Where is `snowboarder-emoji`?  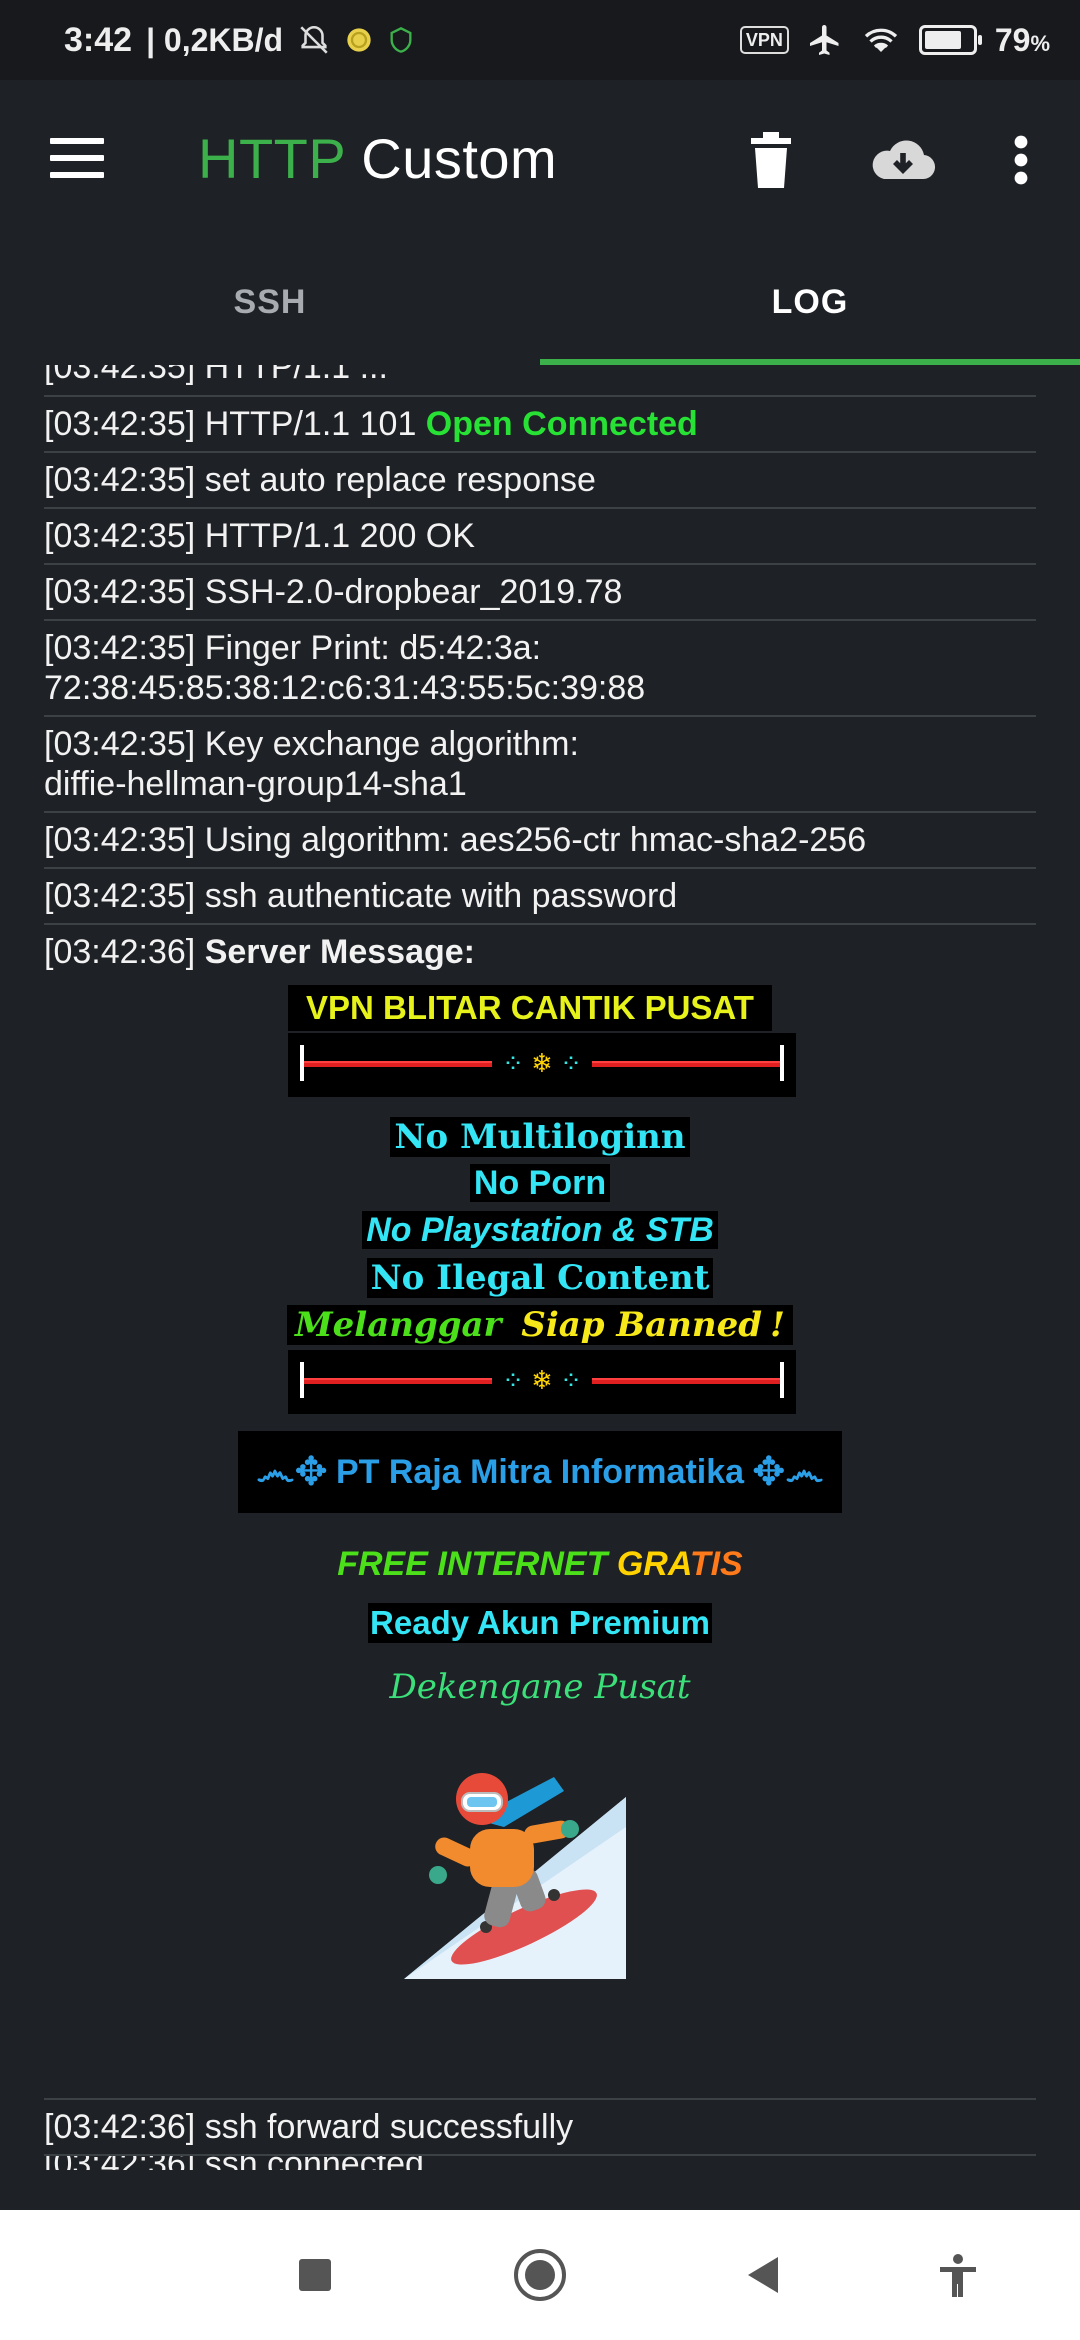 snowboarder-emoji is located at coordinates (515, 1876).